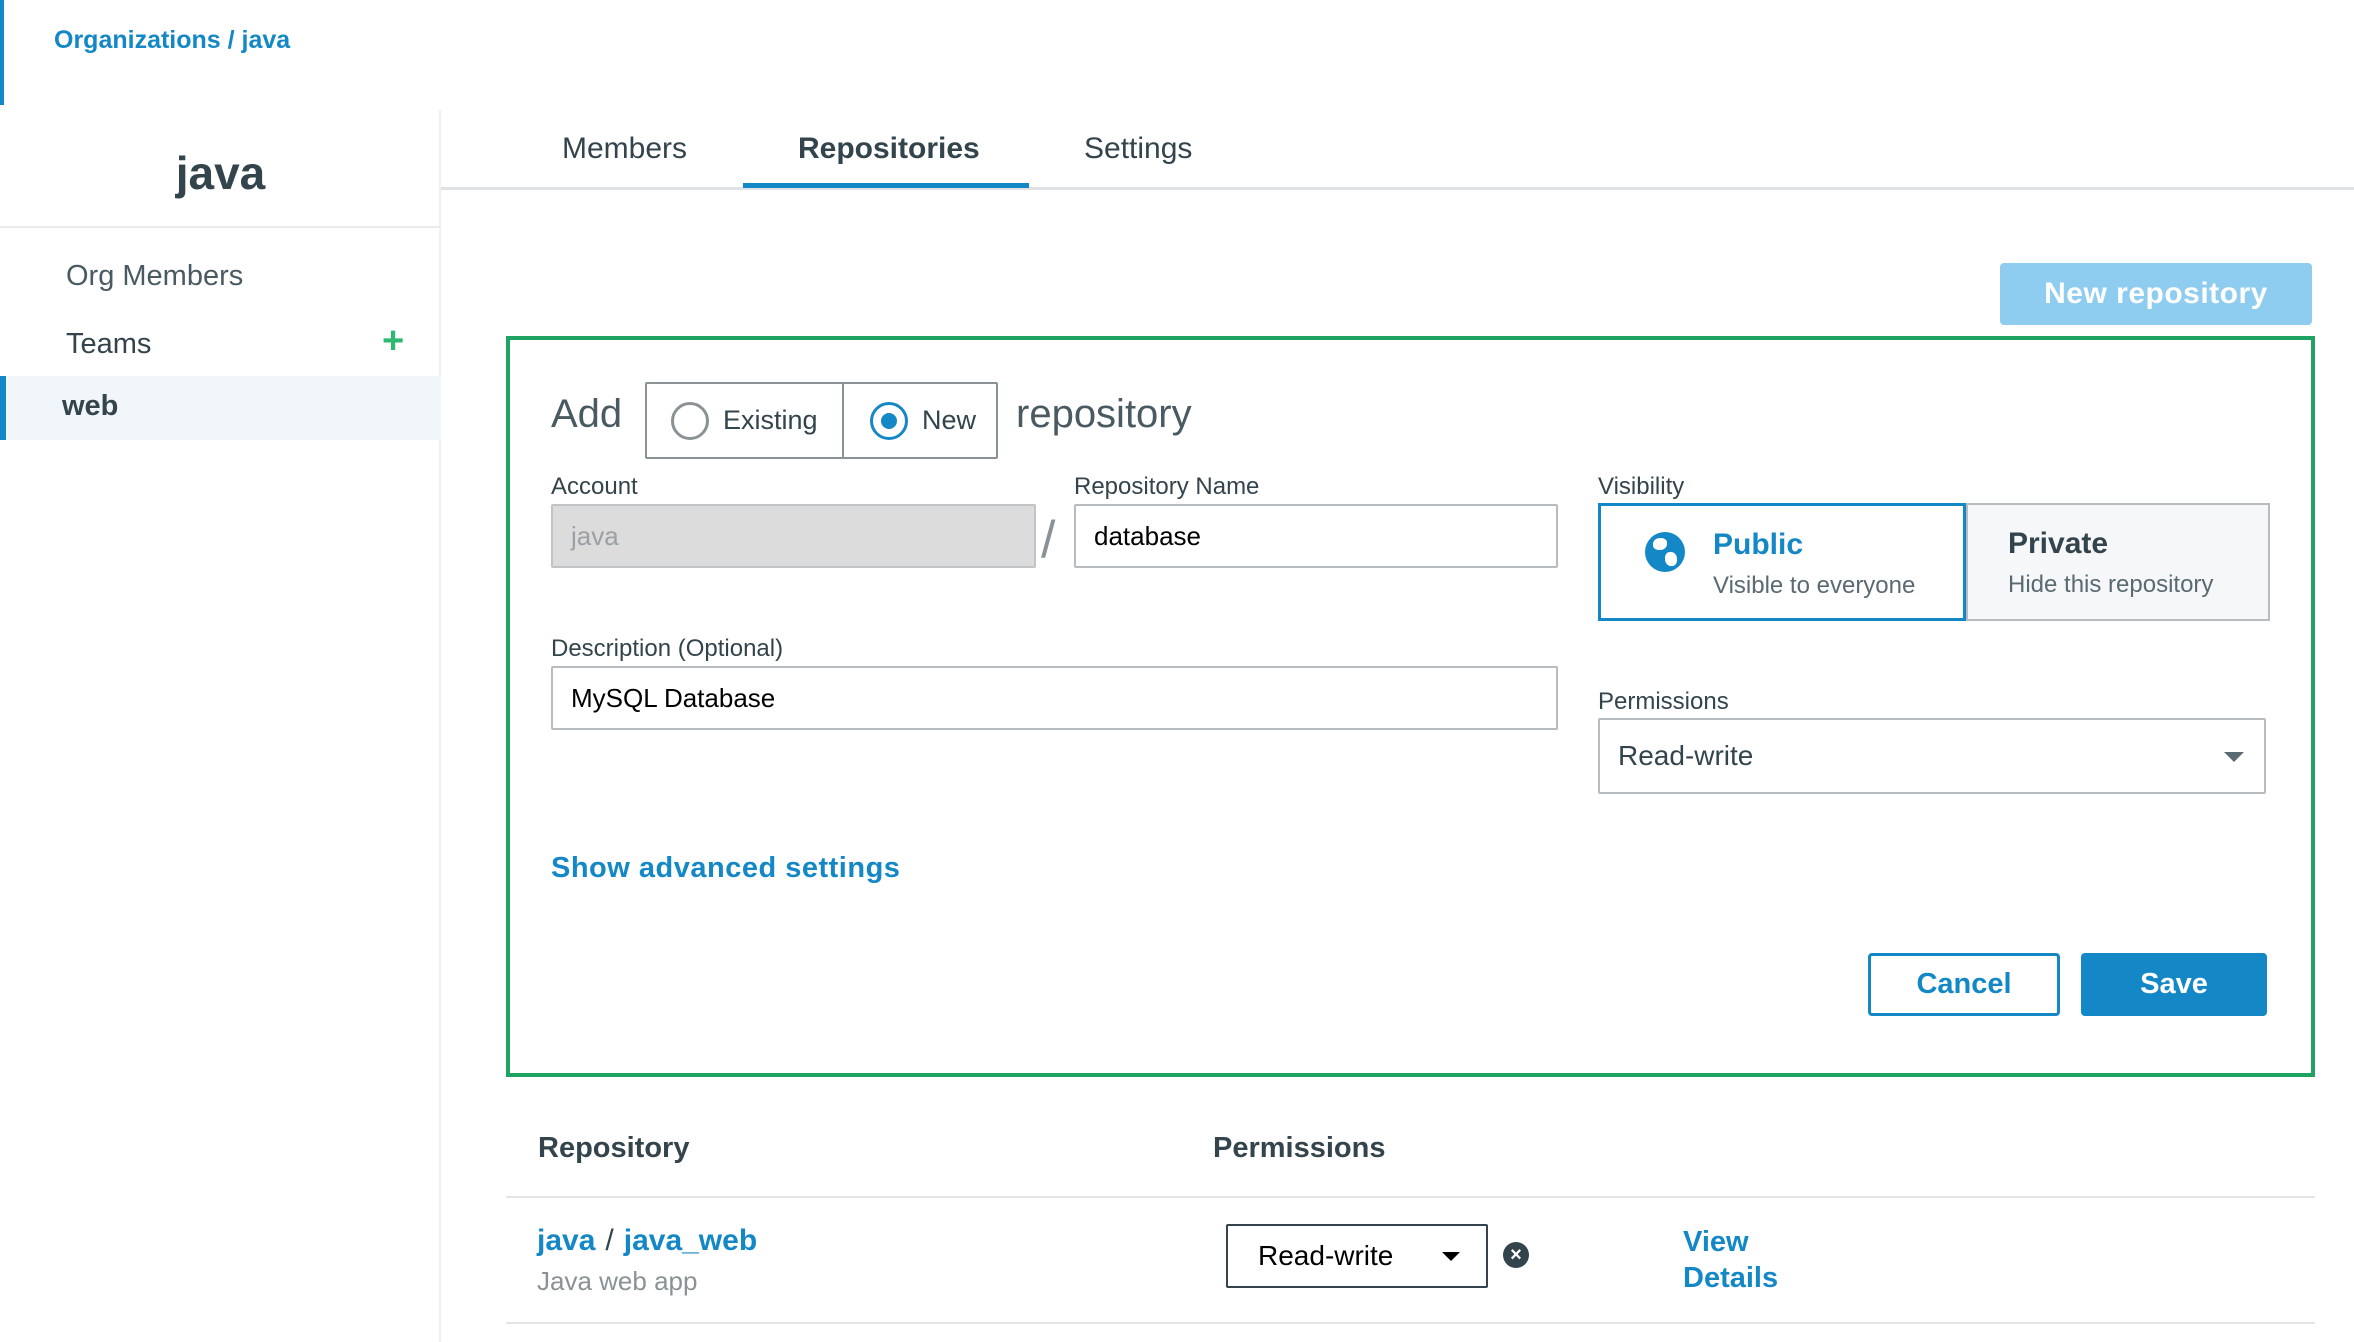 Image resolution: width=2354 pixels, height=1342 pixels. I want to click on breadcrumb: Organizations / java, so click(172, 40).